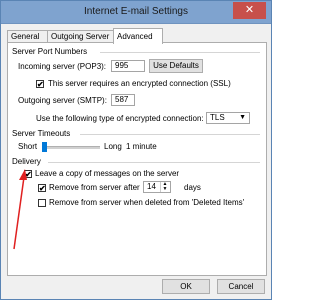 The image size is (320, 300). Describe the element at coordinates (94, 187) in the screenshot. I see `remove-after-label: Remove from server after` at that location.